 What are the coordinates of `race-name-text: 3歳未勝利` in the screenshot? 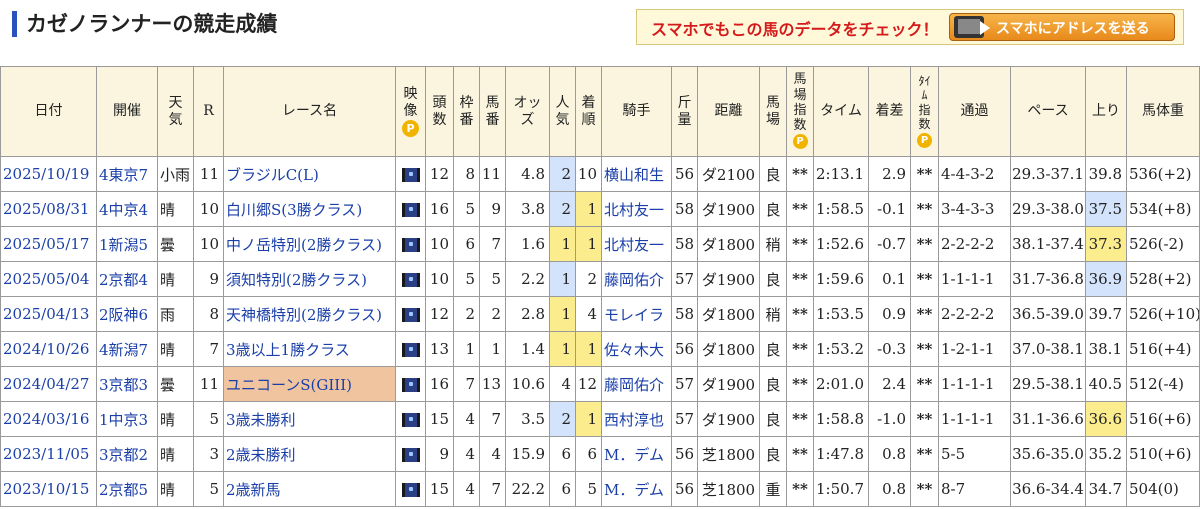 It's located at (261, 420).